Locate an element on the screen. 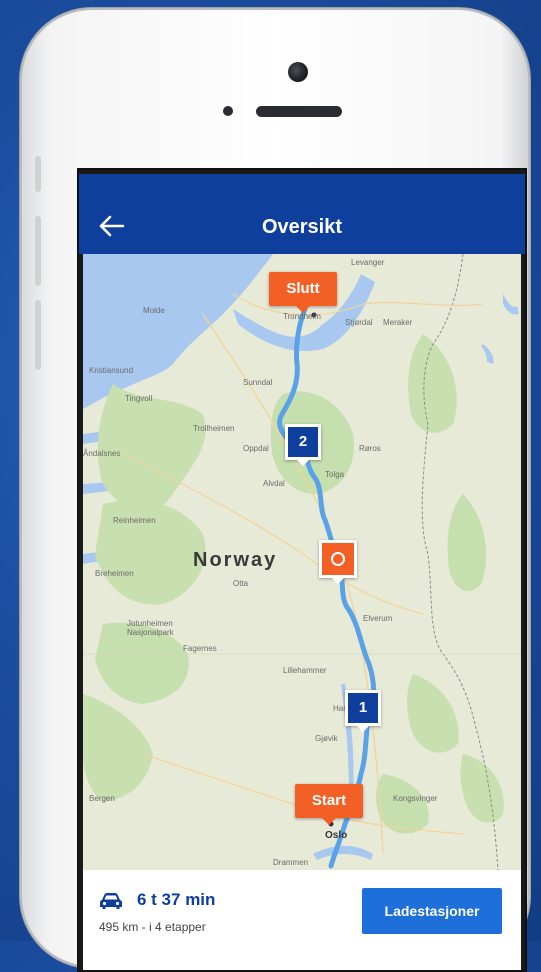  start-marker: Start is located at coordinates (329, 804).